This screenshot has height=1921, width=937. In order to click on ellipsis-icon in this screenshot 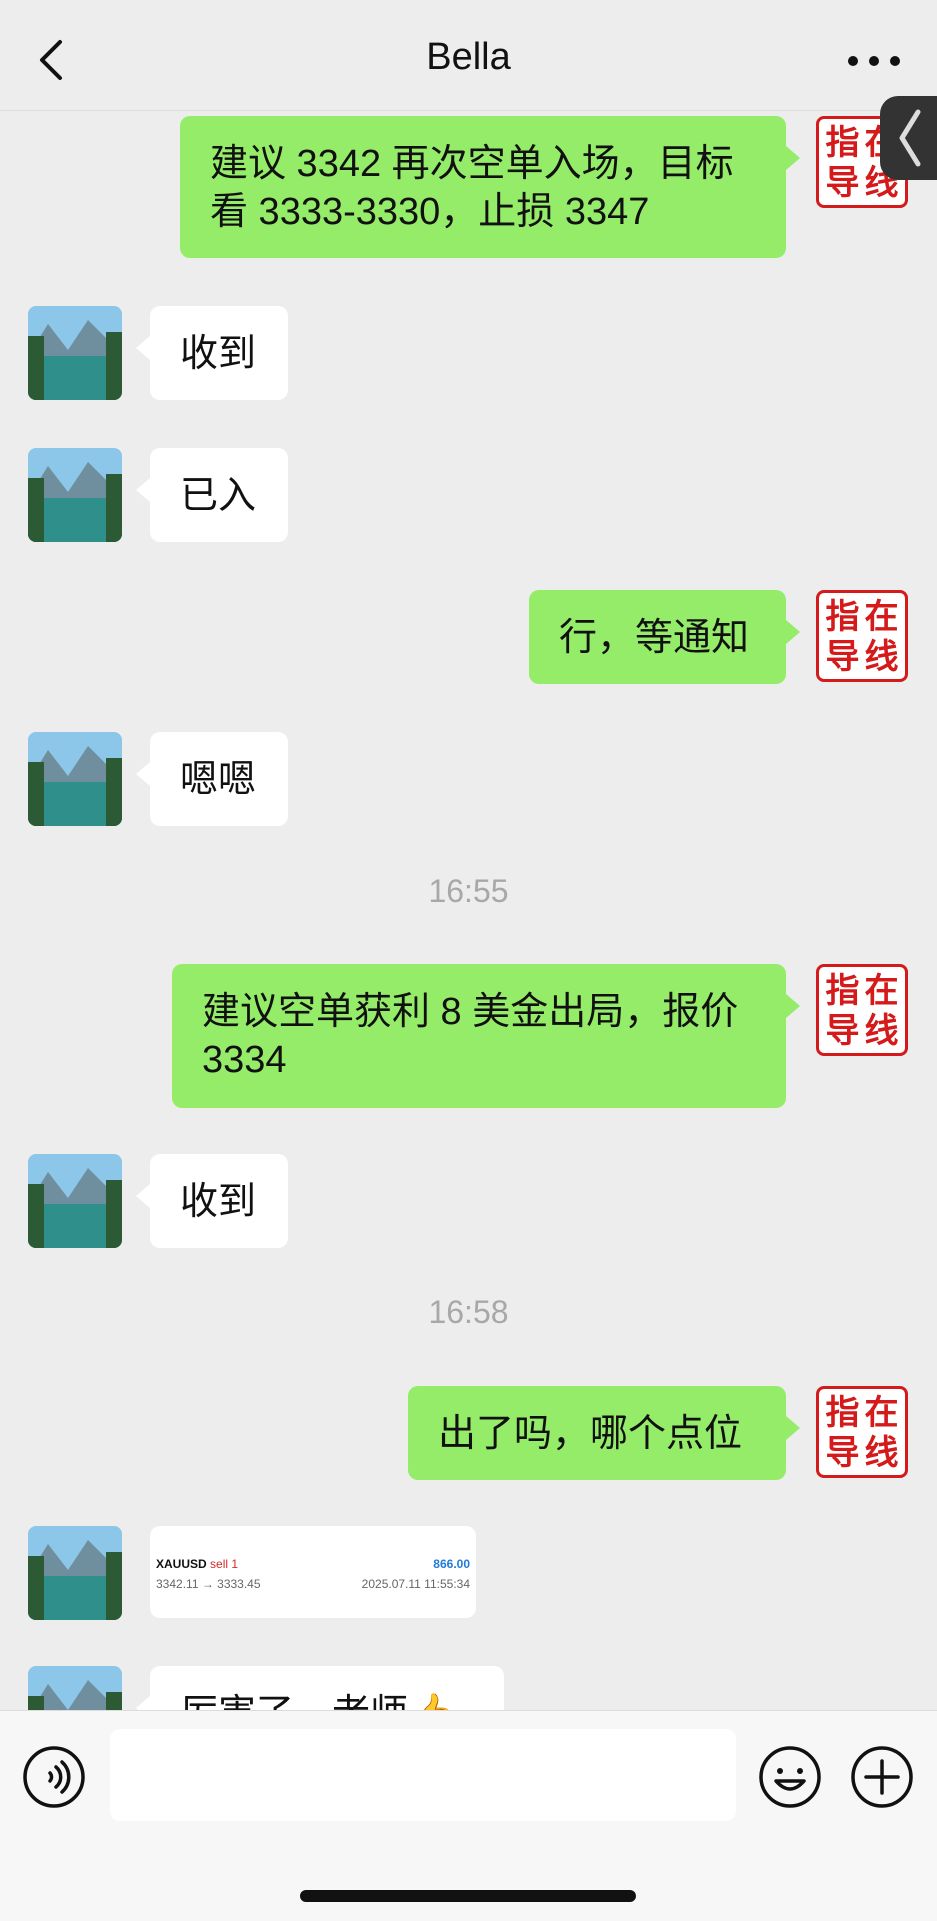, I will do `click(874, 61)`.